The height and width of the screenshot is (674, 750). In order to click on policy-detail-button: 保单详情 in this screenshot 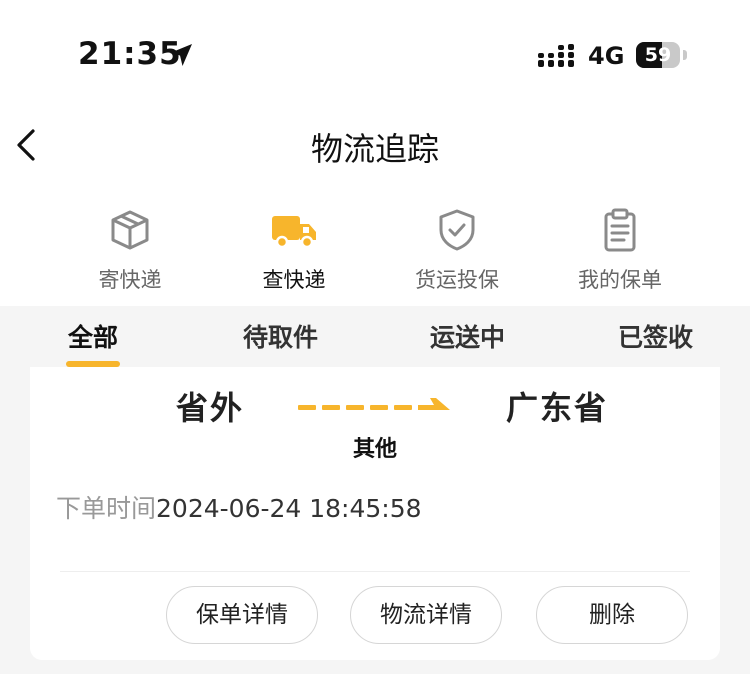, I will do `click(242, 615)`.